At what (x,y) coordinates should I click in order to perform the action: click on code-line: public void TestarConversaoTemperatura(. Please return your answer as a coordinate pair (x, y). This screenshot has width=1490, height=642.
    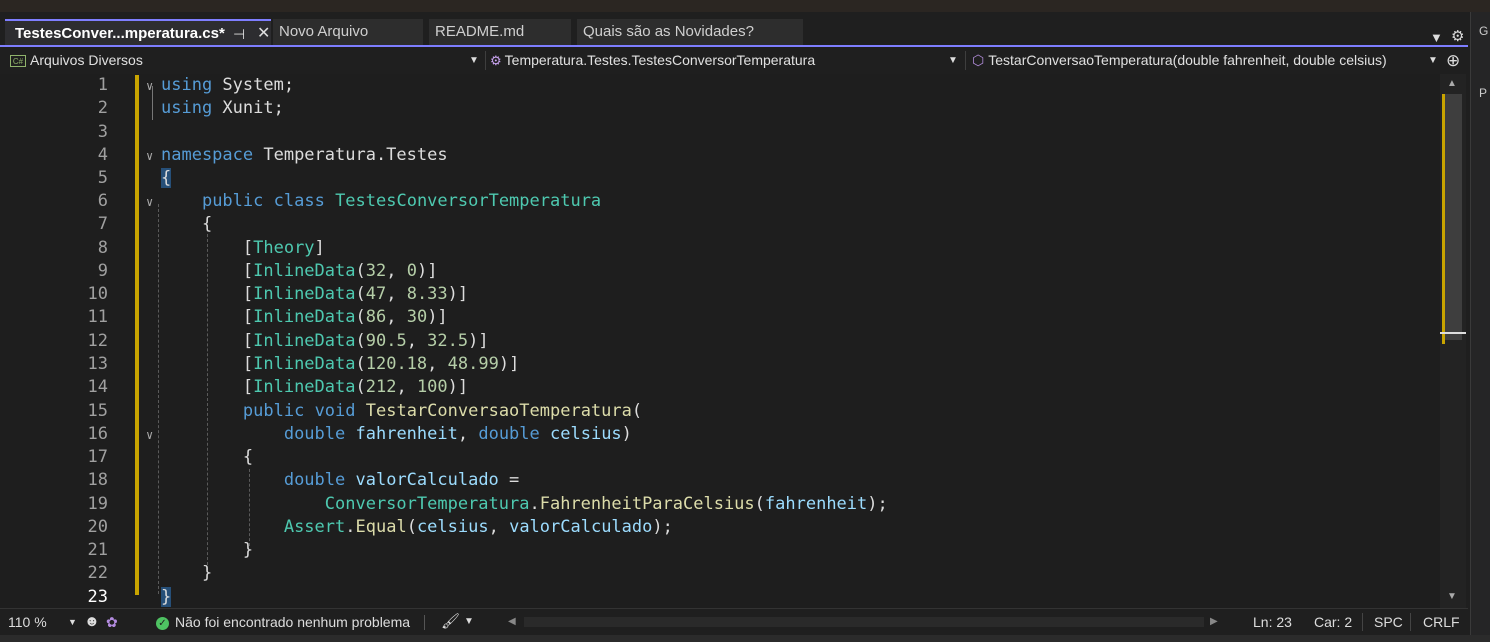
    Looking at the image, I should click on (442, 411).